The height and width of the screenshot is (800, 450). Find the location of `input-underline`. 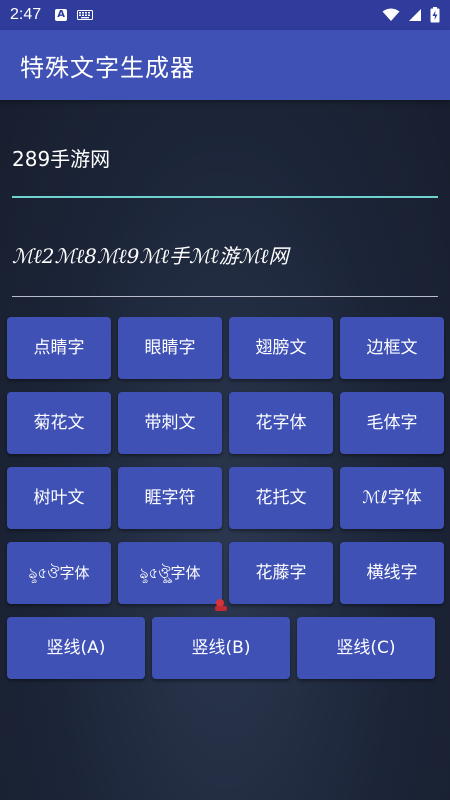

input-underline is located at coordinates (225, 197).